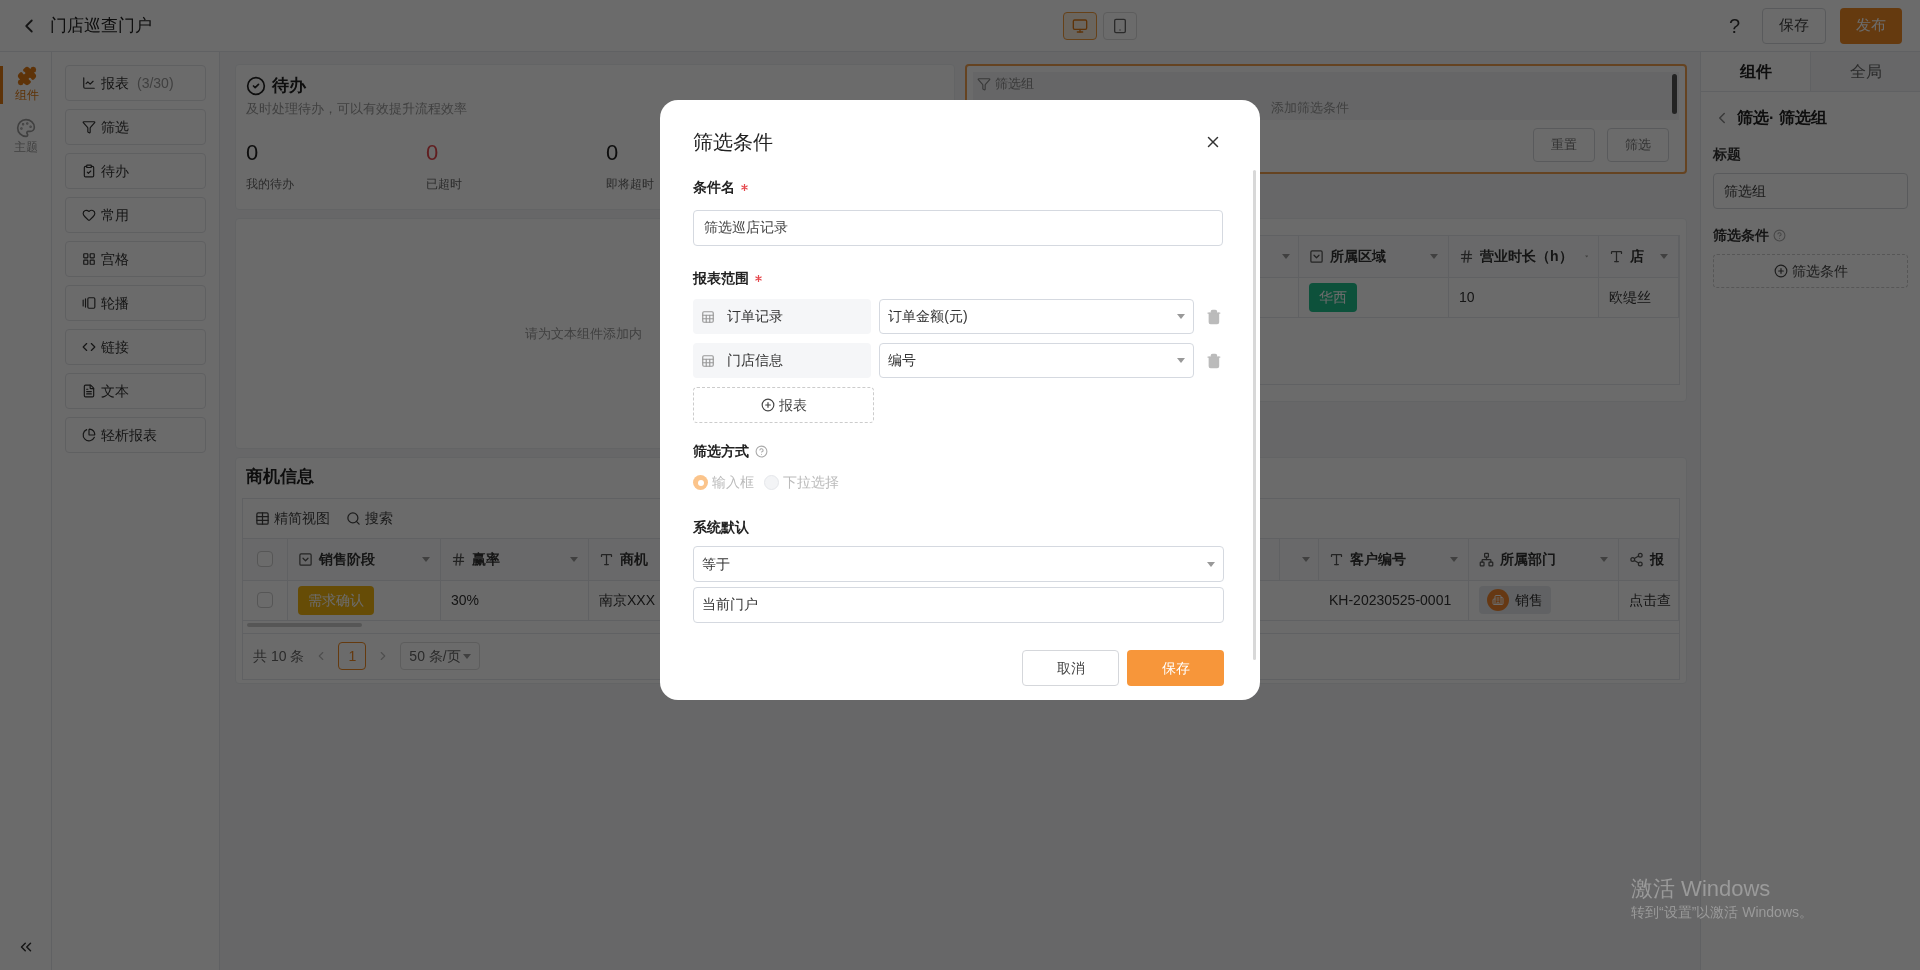 This screenshot has width=1920, height=970. What do you see at coordinates (135, 259) in the screenshot?
I see `component-item: 宫格` at bounding box center [135, 259].